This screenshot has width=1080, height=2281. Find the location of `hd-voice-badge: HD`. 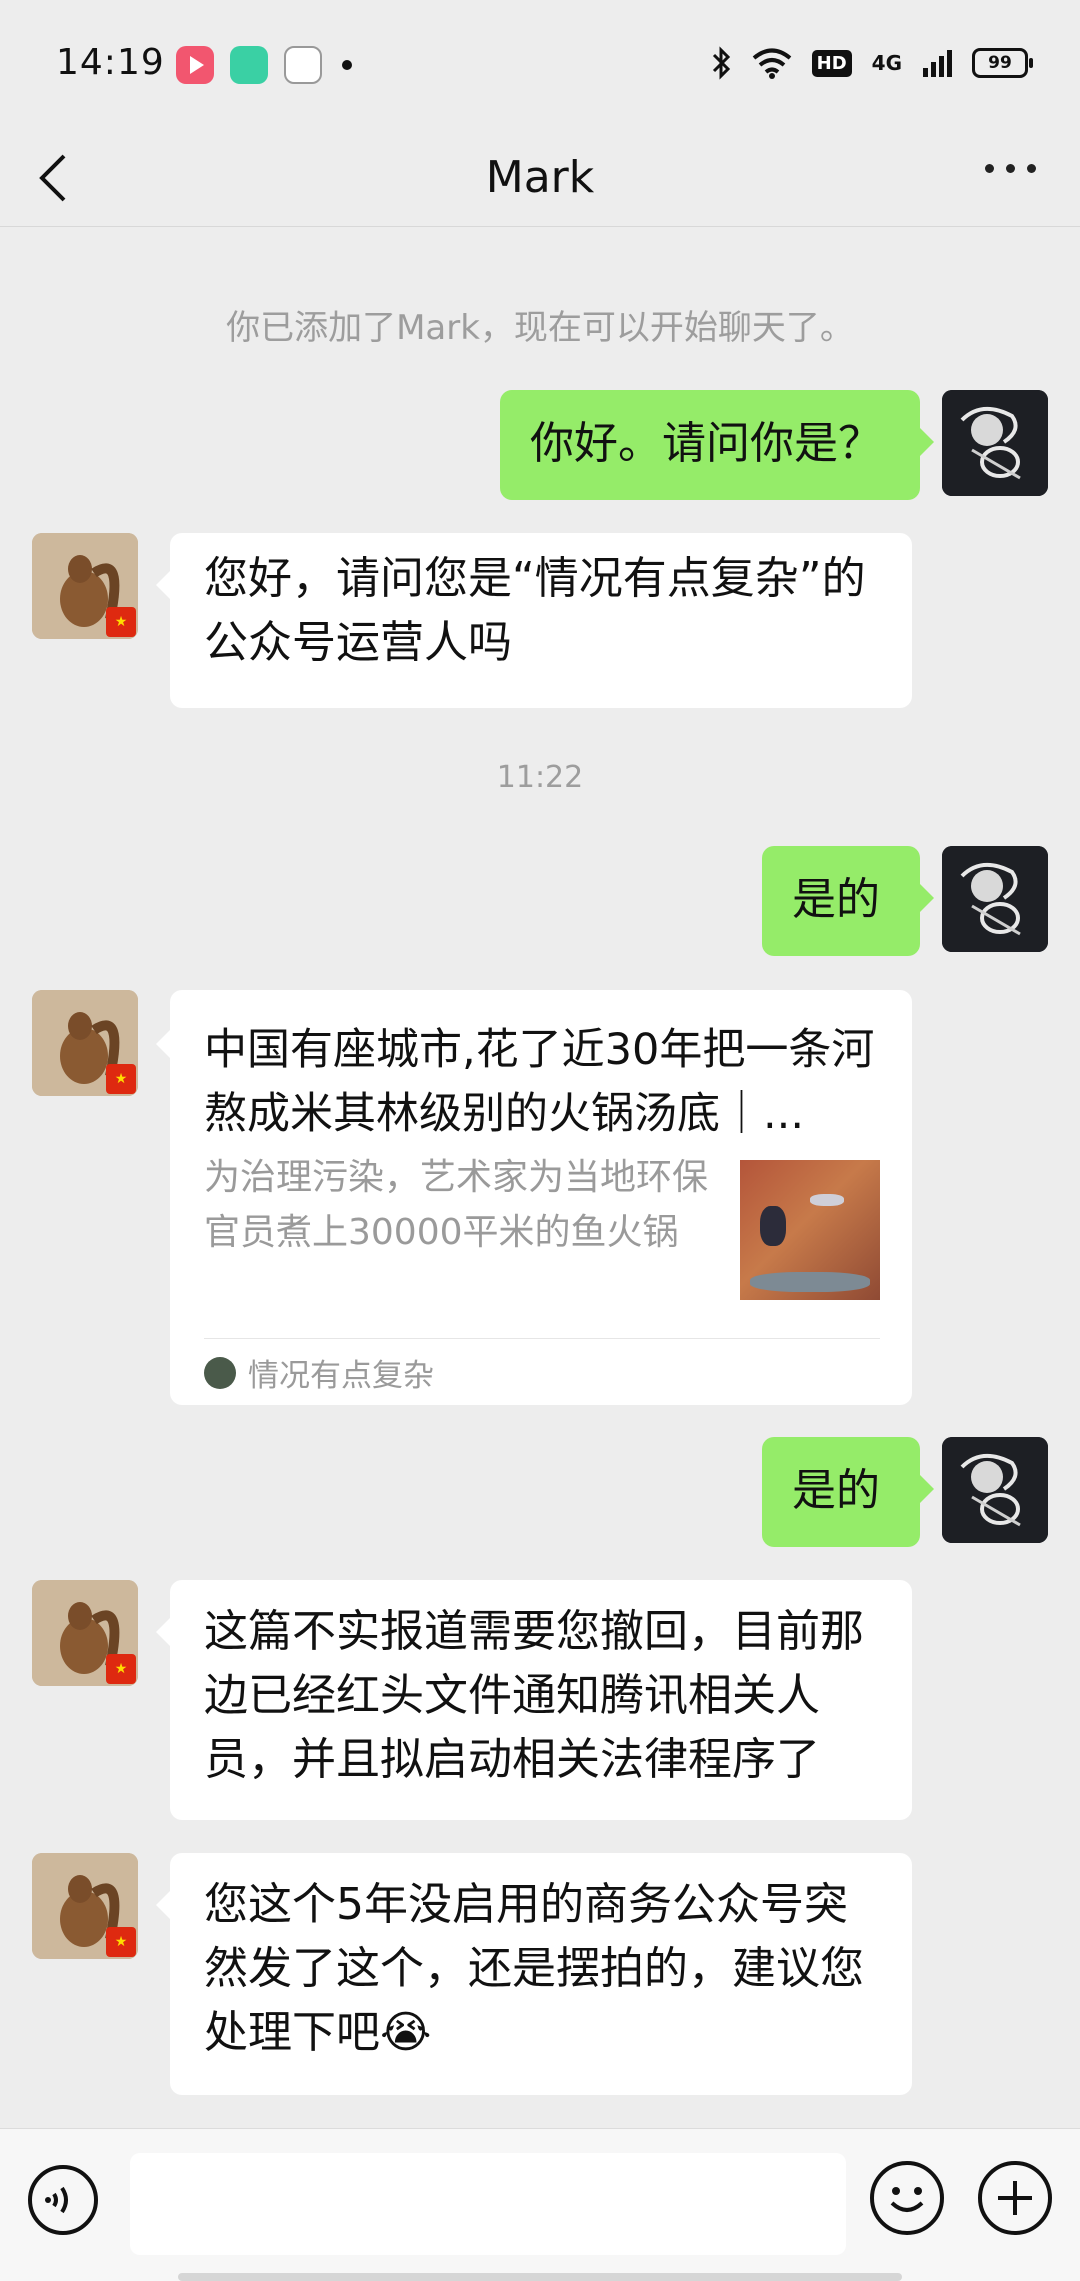

hd-voice-badge: HD is located at coordinates (831, 63).